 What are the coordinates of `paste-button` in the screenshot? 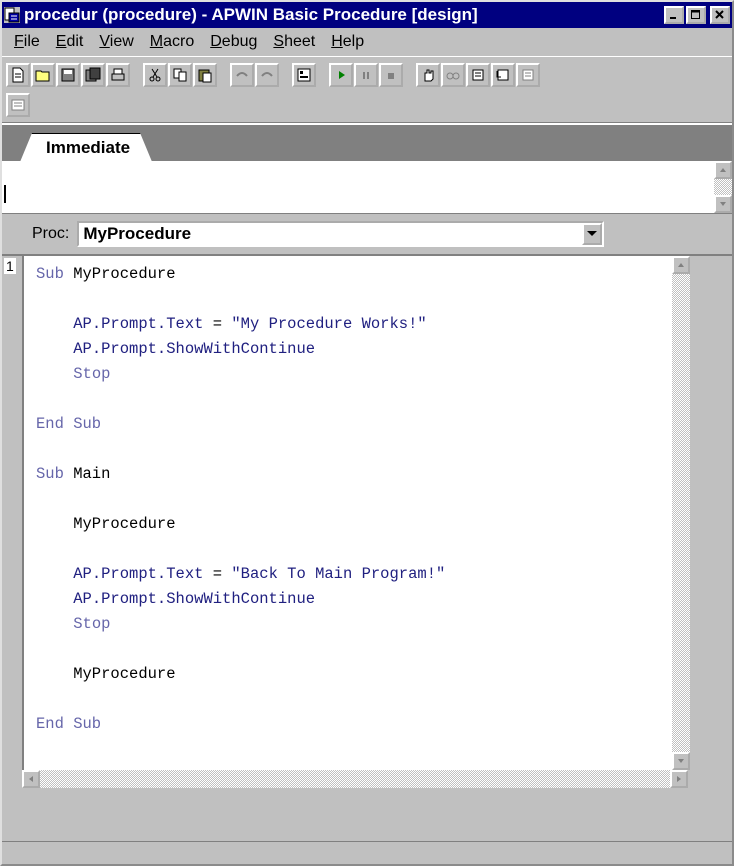 It's located at (205, 75).